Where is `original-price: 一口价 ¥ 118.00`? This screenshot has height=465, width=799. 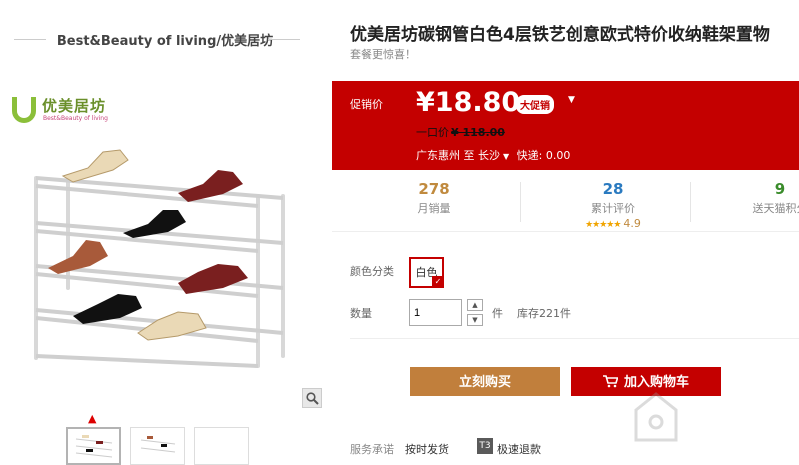 original-price: 一口价 ¥ 118.00 is located at coordinates (460, 132).